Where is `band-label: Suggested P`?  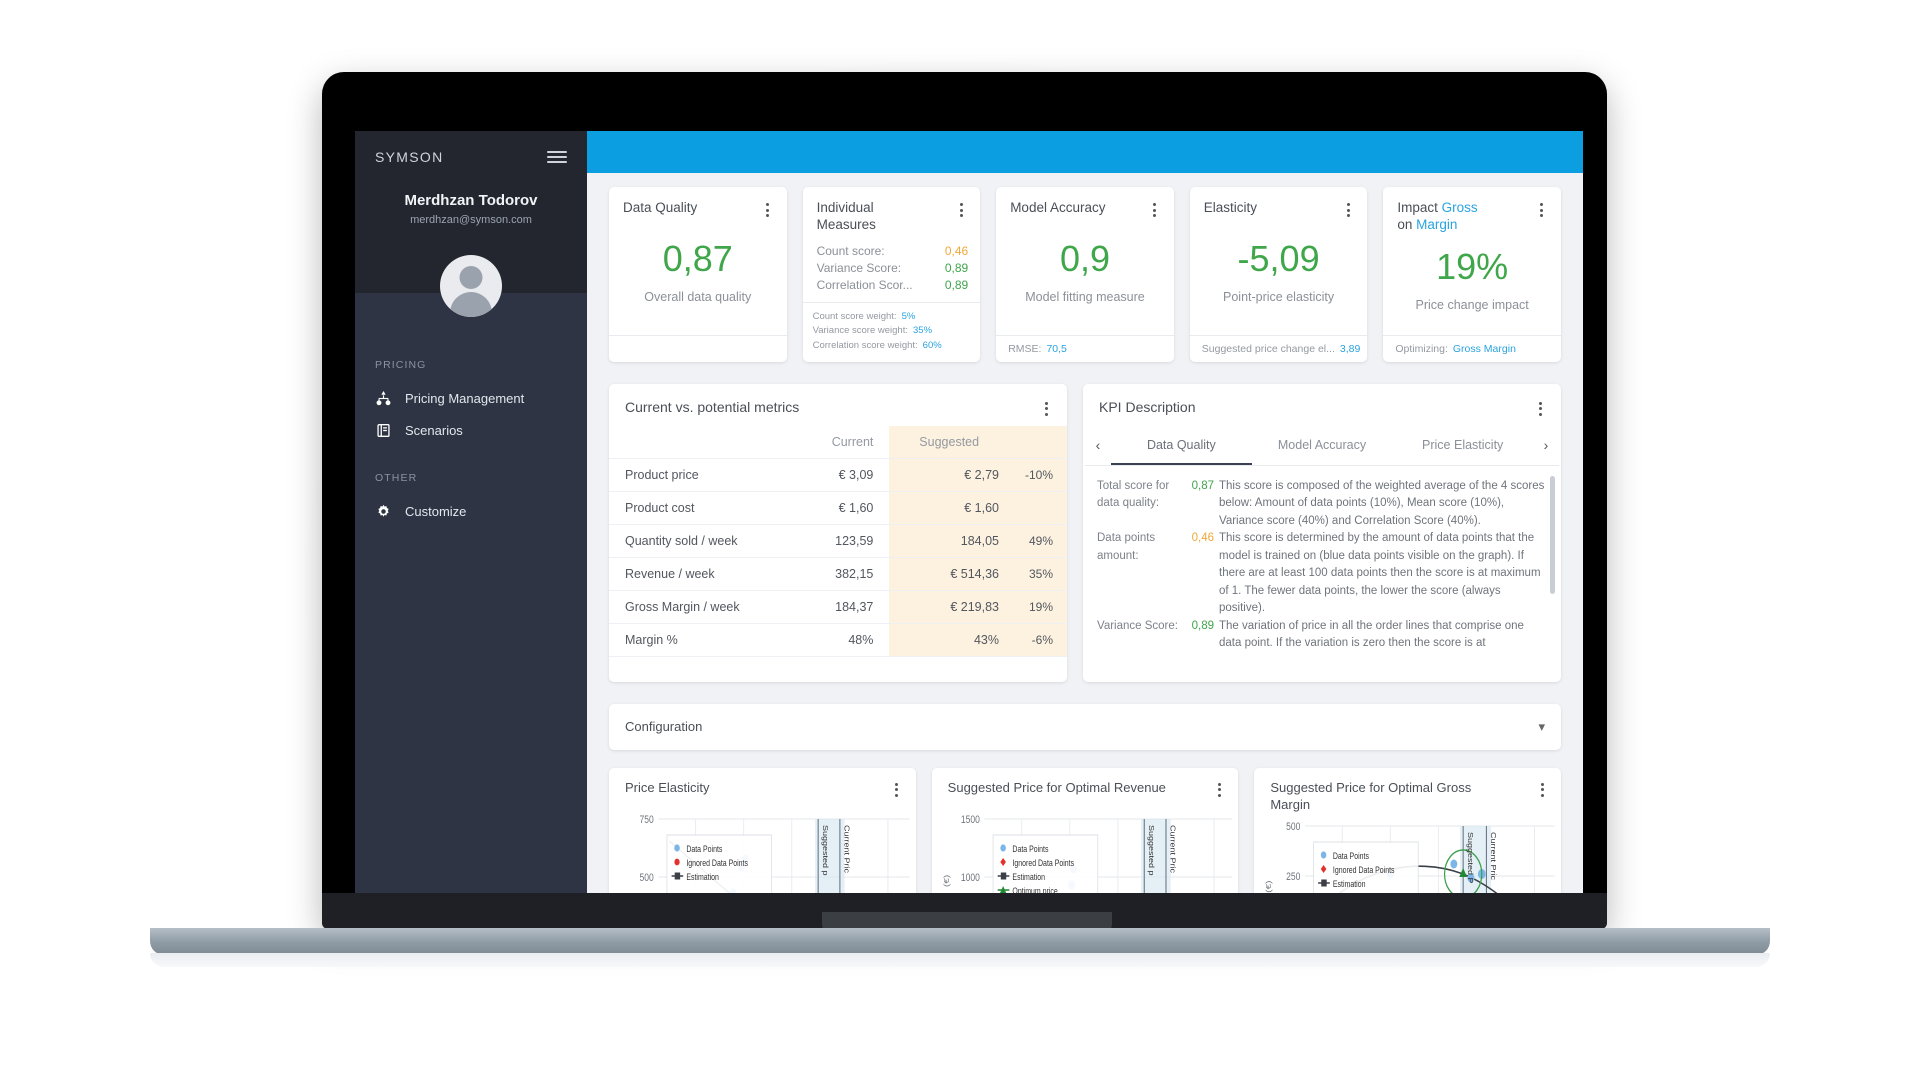
band-label: Suggested P is located at coordinates (1470, 858).